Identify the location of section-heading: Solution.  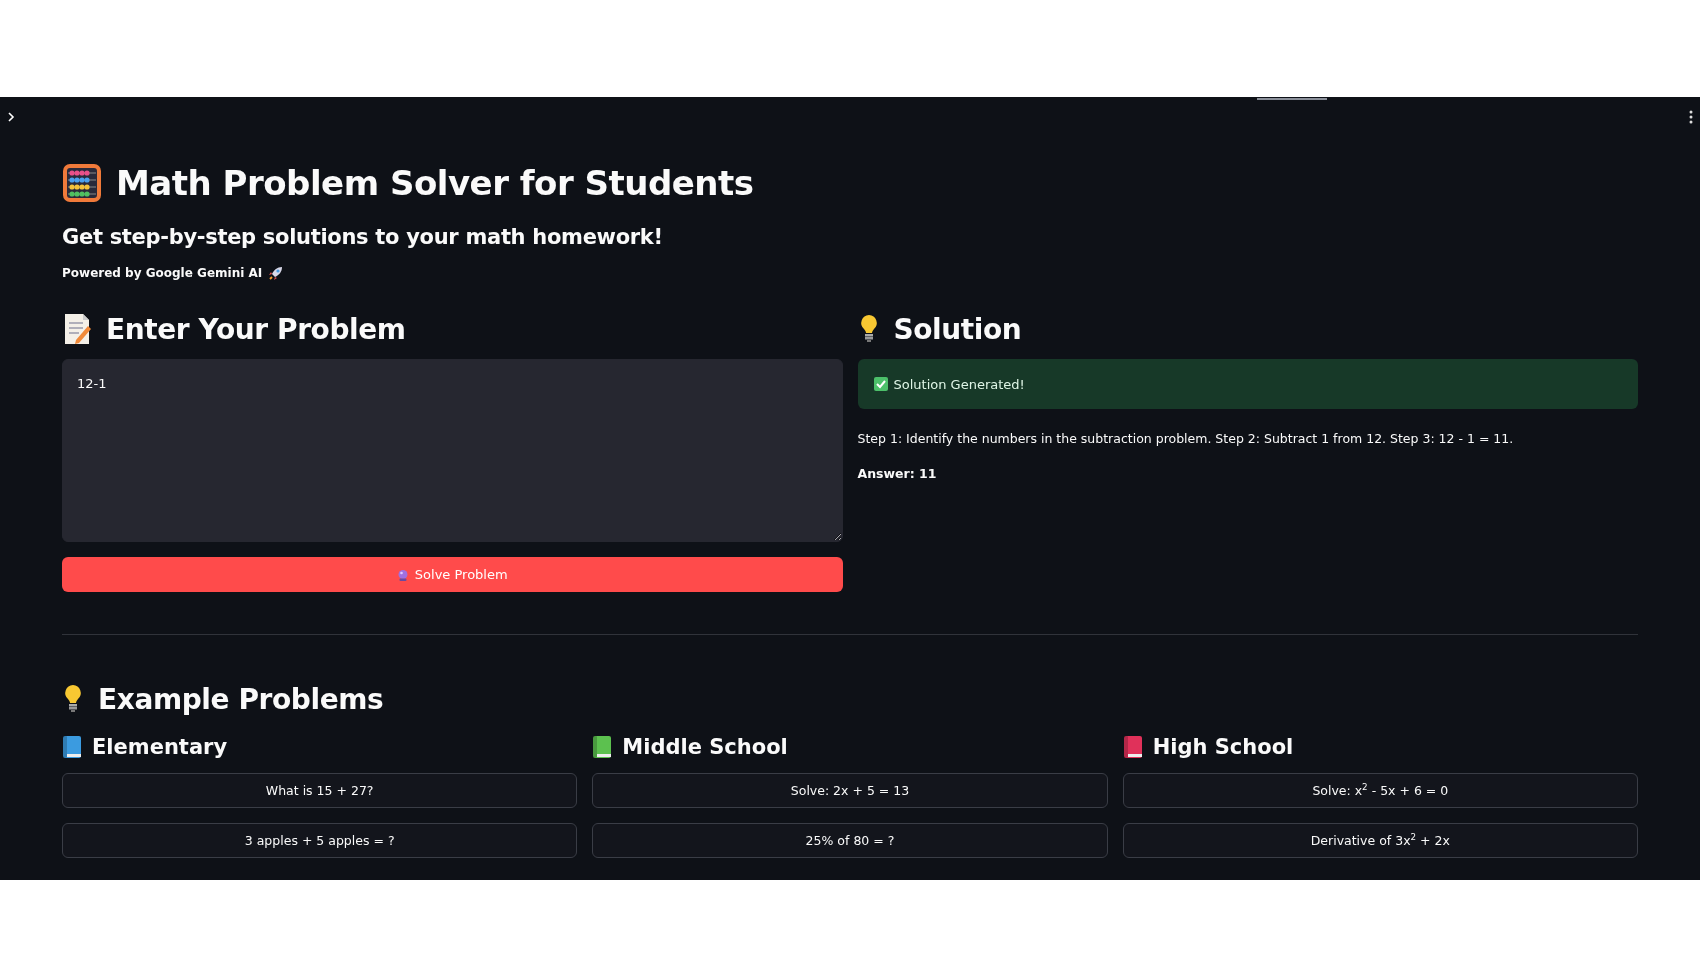
(957, 329).